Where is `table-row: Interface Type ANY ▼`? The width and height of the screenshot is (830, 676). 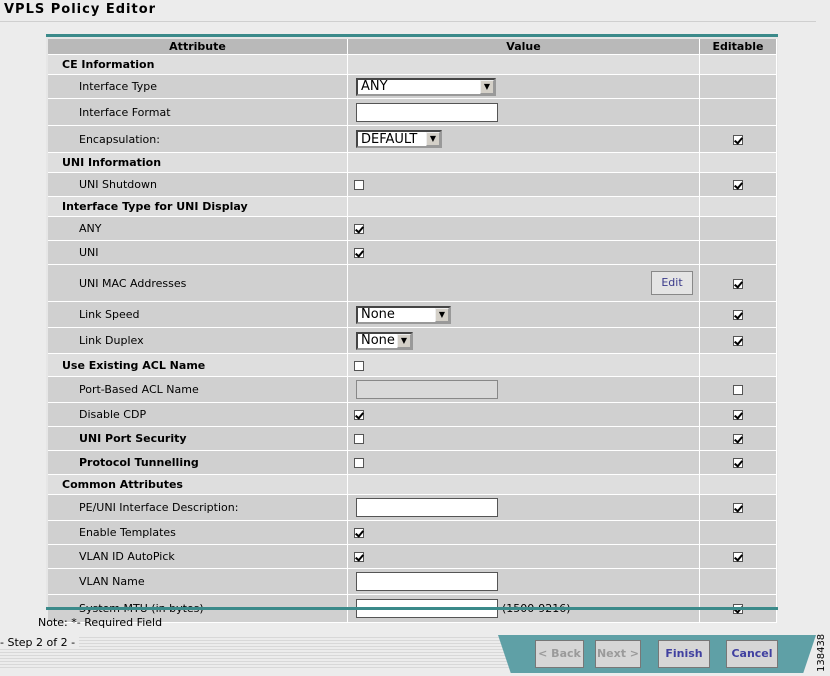 table-row: Interface Type ANY ▼ is located at coordinates (412, 86).